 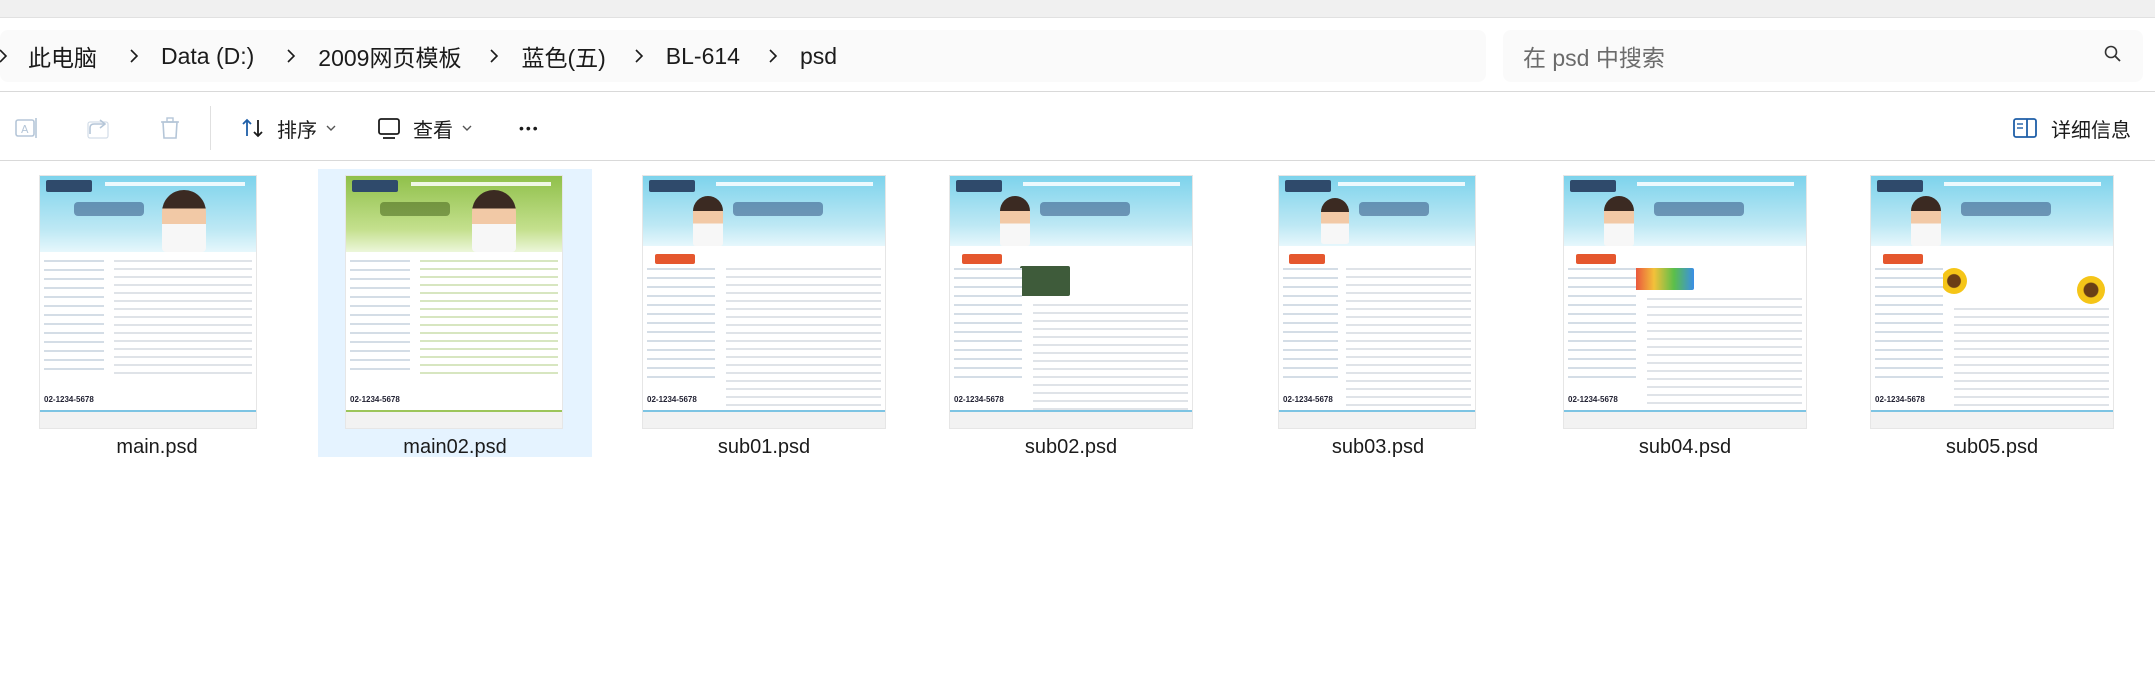 What do you see at coordinates (2091, 130) in the screenshot?
I see `details-label: 详细信息` at bounding box center [2091, 130].